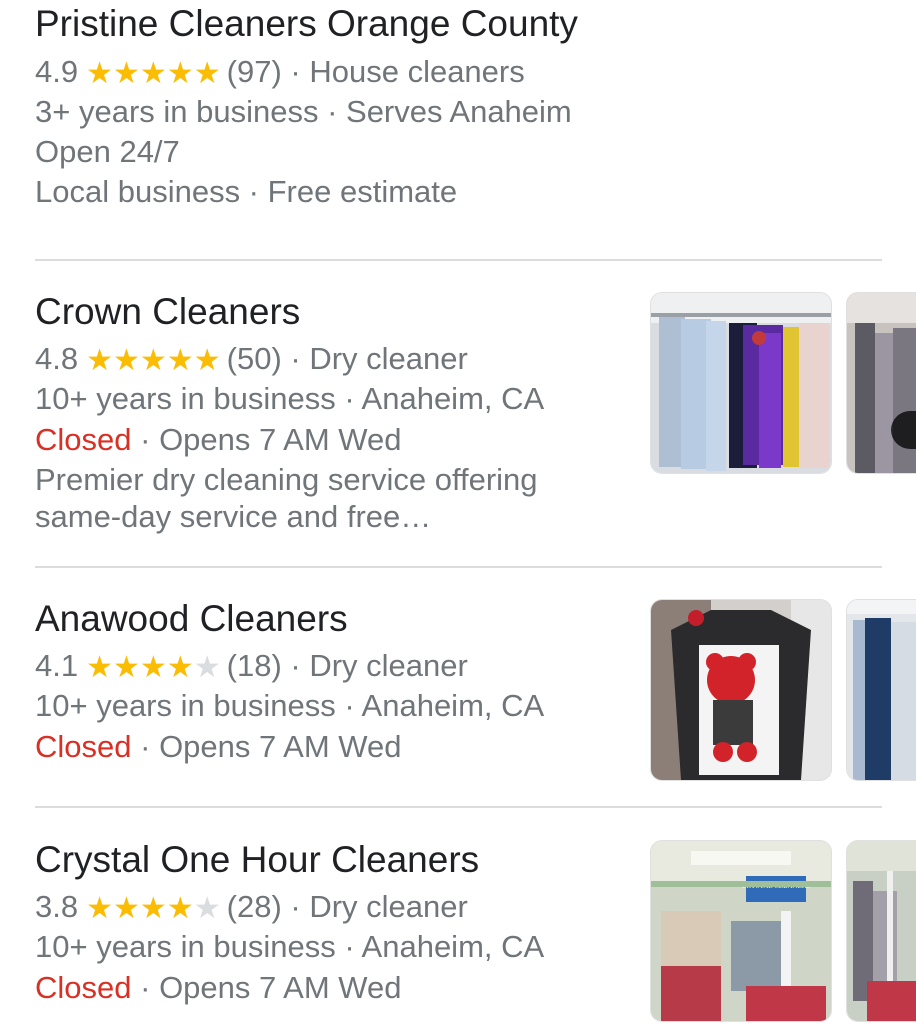 The image size is (916, 1024). I want to click on review-count: (97), so click(254, 71).